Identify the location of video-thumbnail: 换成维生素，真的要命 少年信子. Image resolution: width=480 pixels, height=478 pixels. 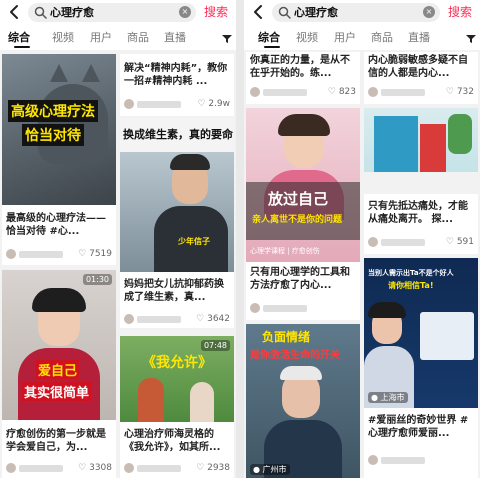
(177, 195).